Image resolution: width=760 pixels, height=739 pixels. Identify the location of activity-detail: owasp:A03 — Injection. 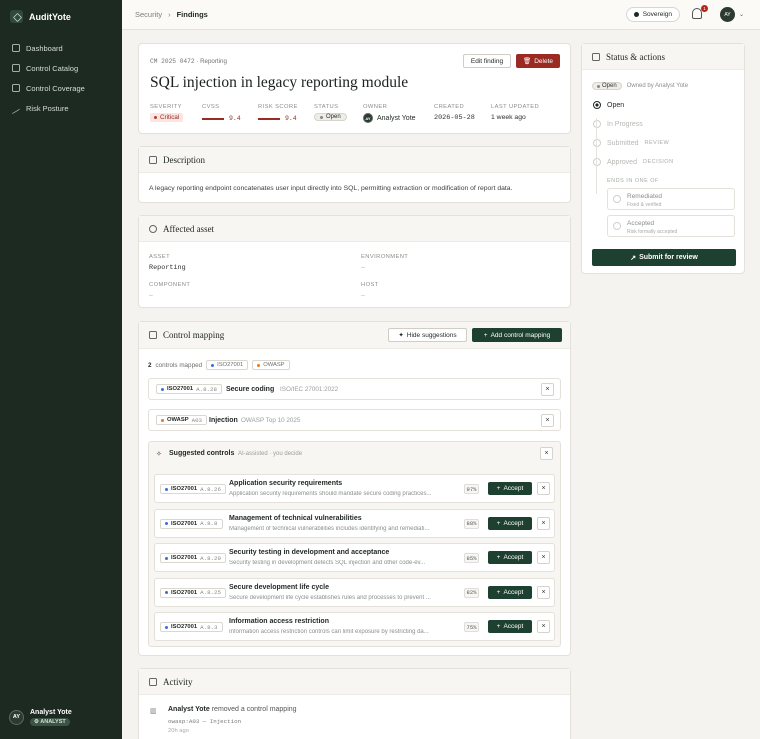
(205, 721).